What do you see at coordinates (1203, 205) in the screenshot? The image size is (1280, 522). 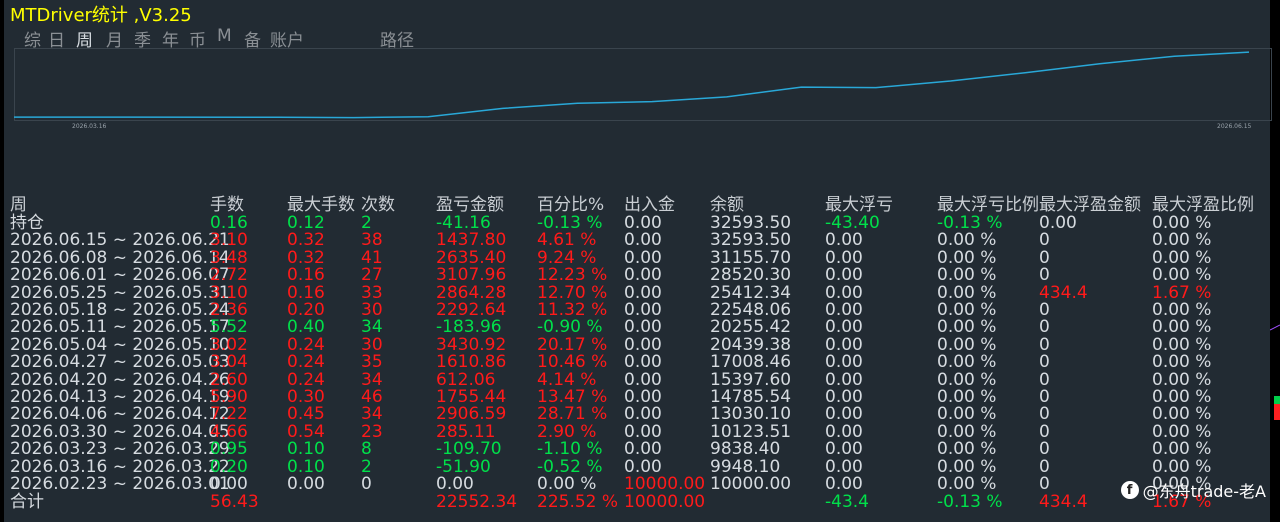 I see `header-max-float-profit-pct: 最大浮盈比例` at bounding box center [1203, 205].